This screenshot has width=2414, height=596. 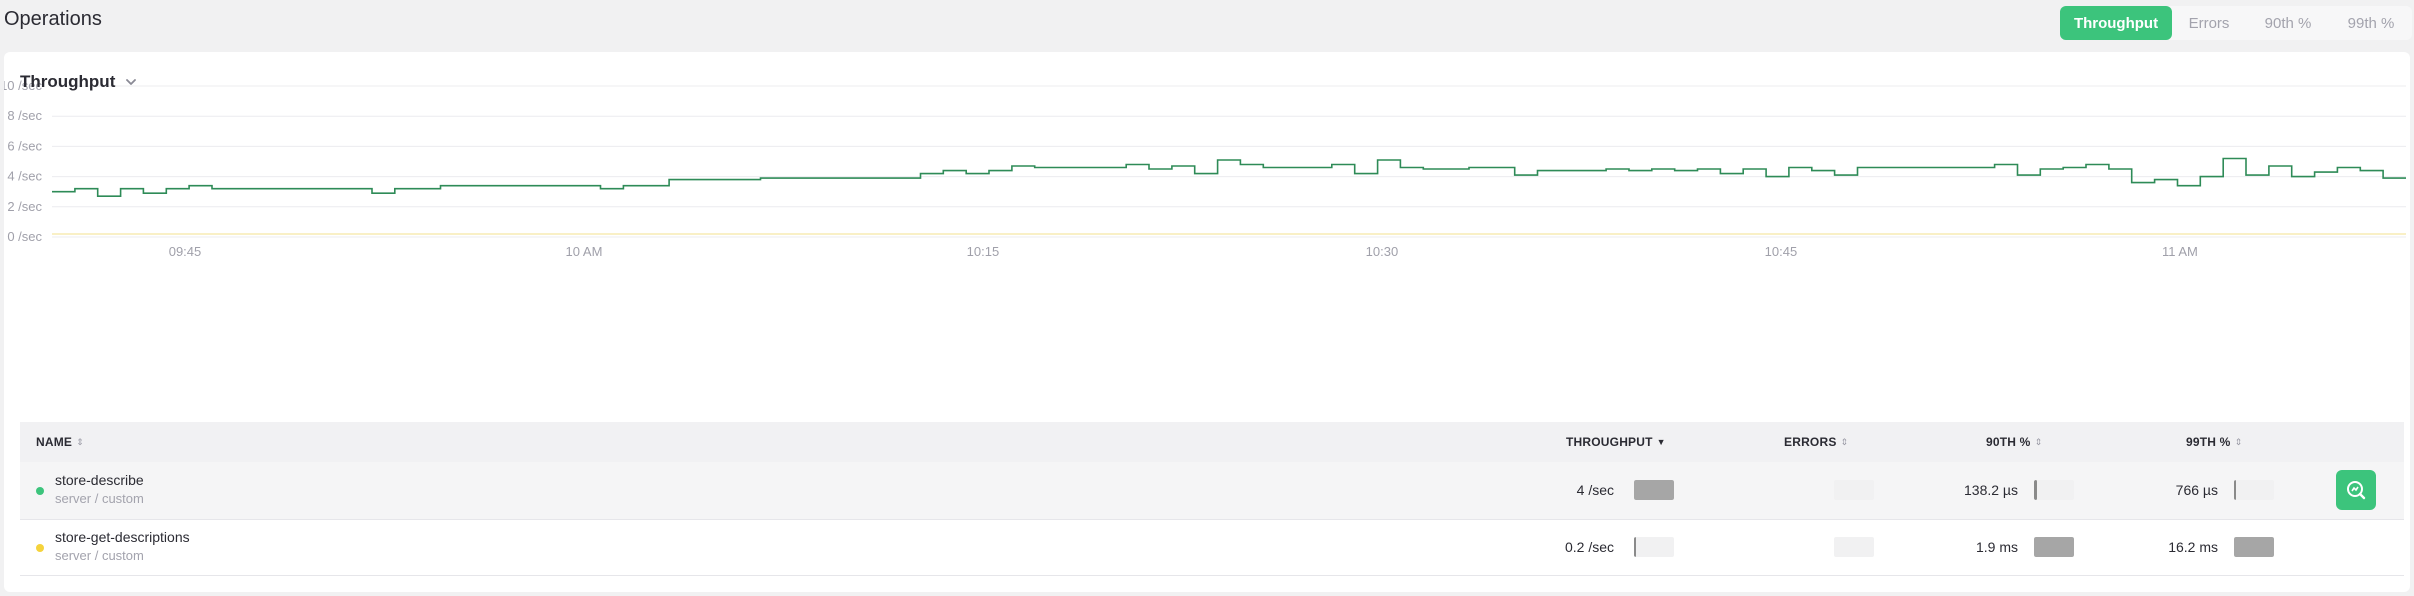 I want to click on column-header-name-label: NAME, so click(x=54, y=442).